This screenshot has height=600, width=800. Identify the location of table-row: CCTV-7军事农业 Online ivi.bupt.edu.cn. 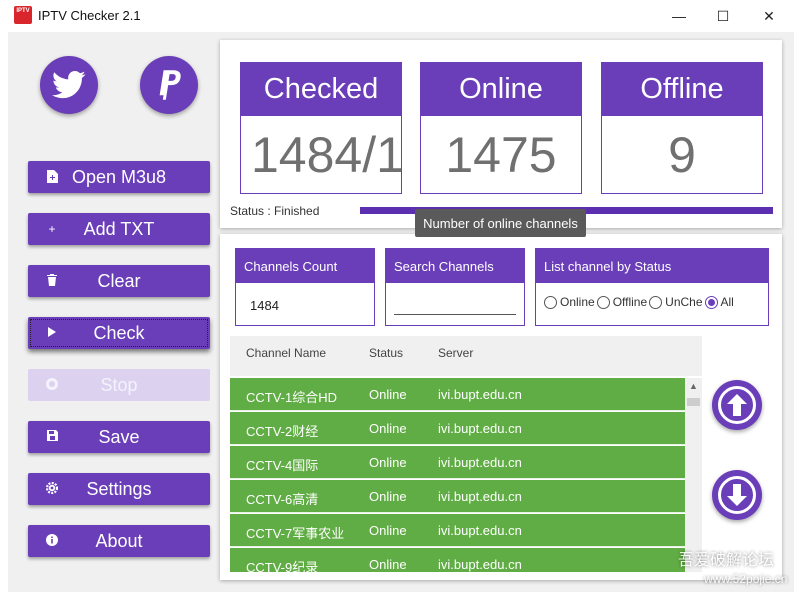
(457, 530).